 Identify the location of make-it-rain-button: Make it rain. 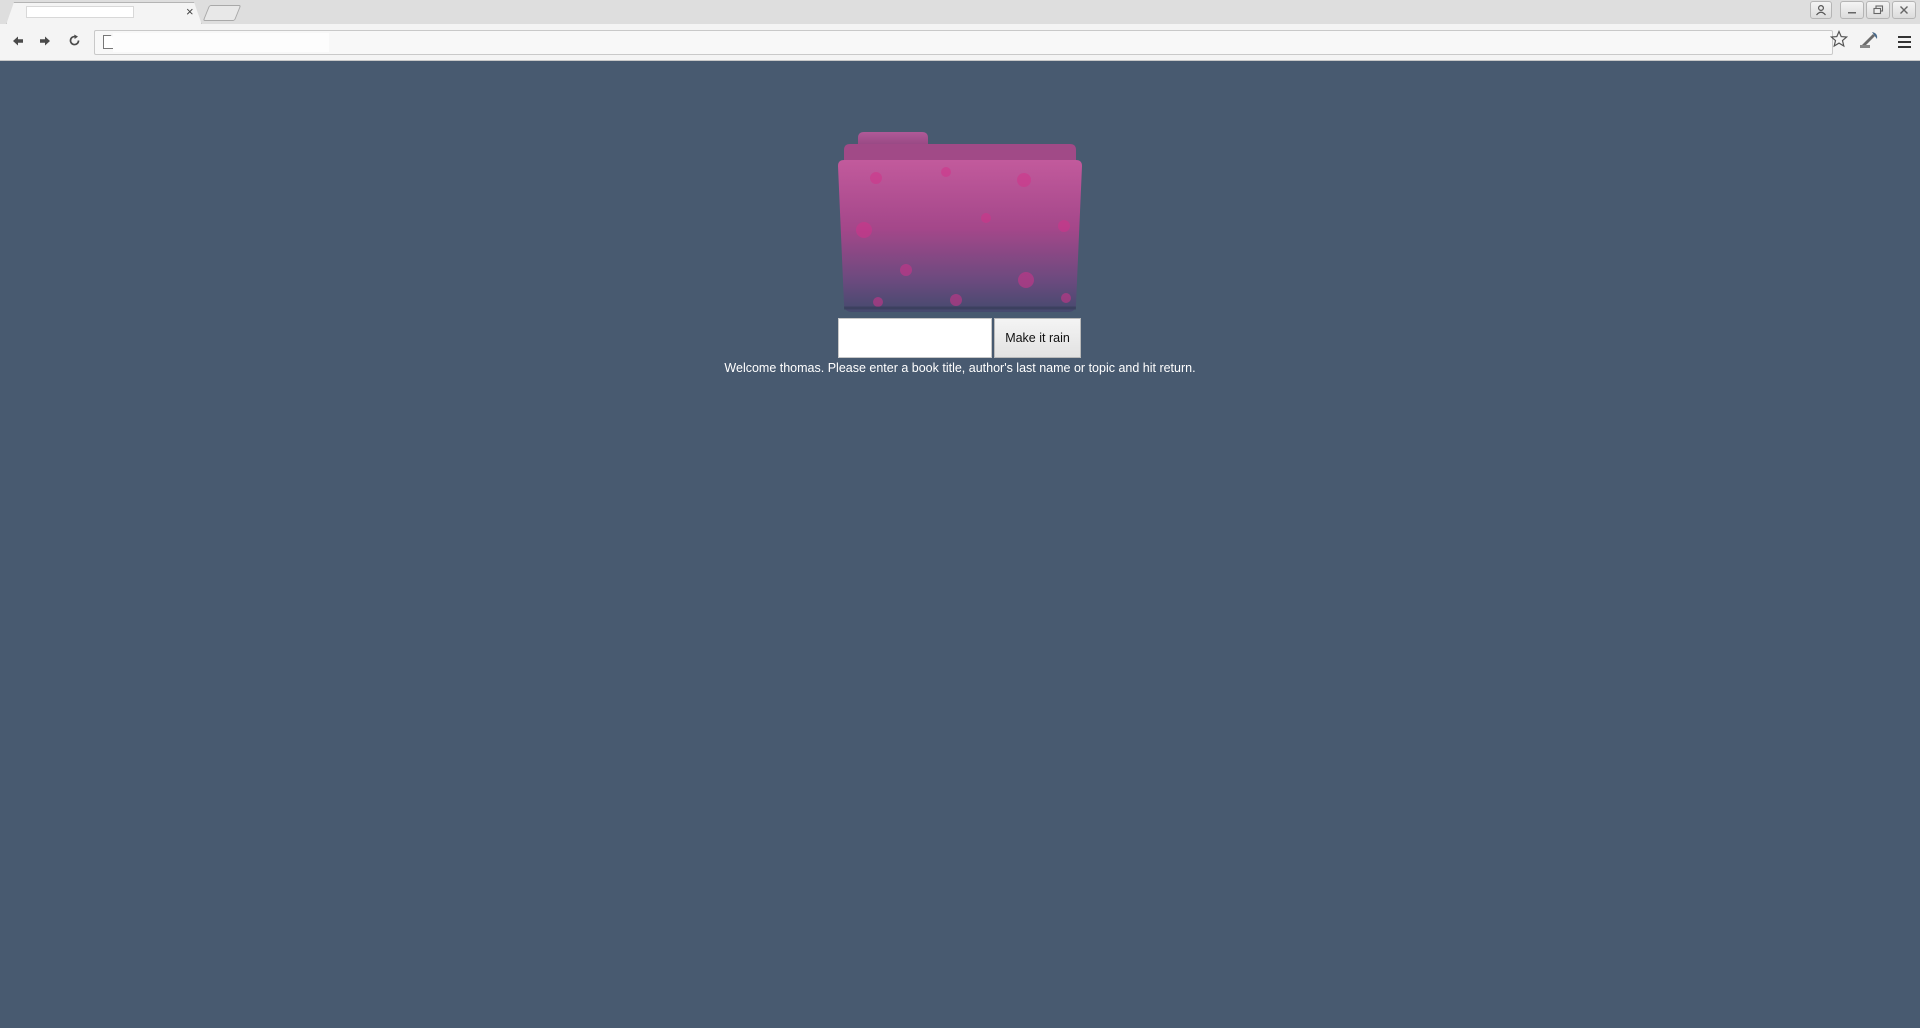
(1037, 338).